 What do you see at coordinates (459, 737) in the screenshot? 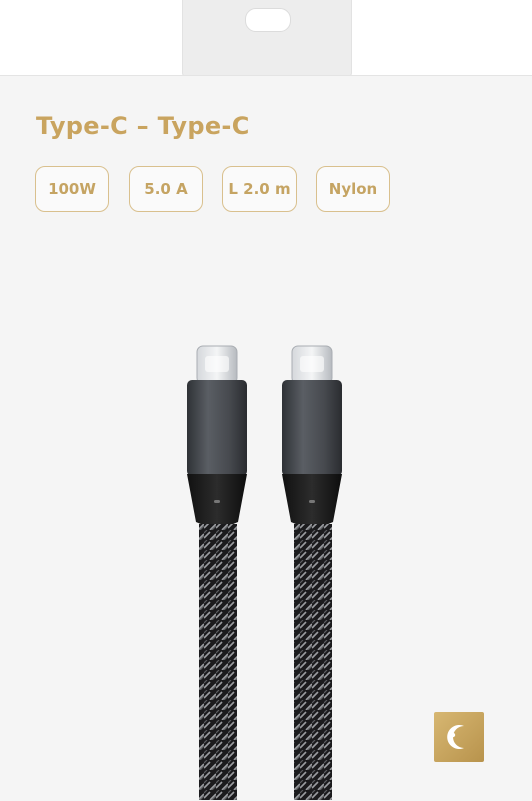
I see `moon-logo-icon` at bounding box center [459, 737].